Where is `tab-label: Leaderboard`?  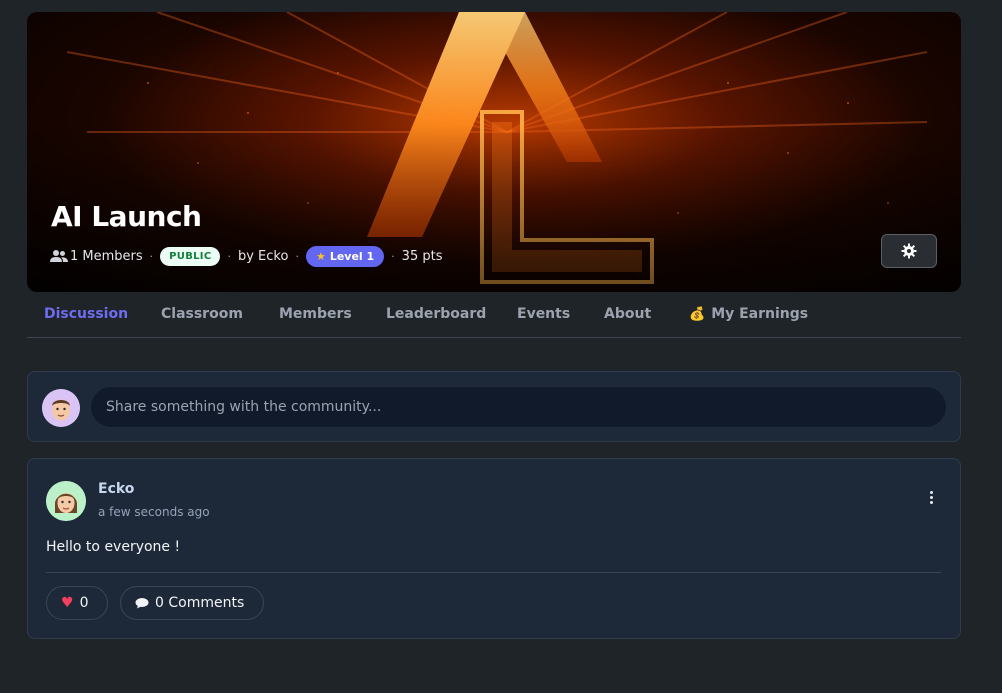
tab-label: Leaderboard is located at coordinates (436, 314).